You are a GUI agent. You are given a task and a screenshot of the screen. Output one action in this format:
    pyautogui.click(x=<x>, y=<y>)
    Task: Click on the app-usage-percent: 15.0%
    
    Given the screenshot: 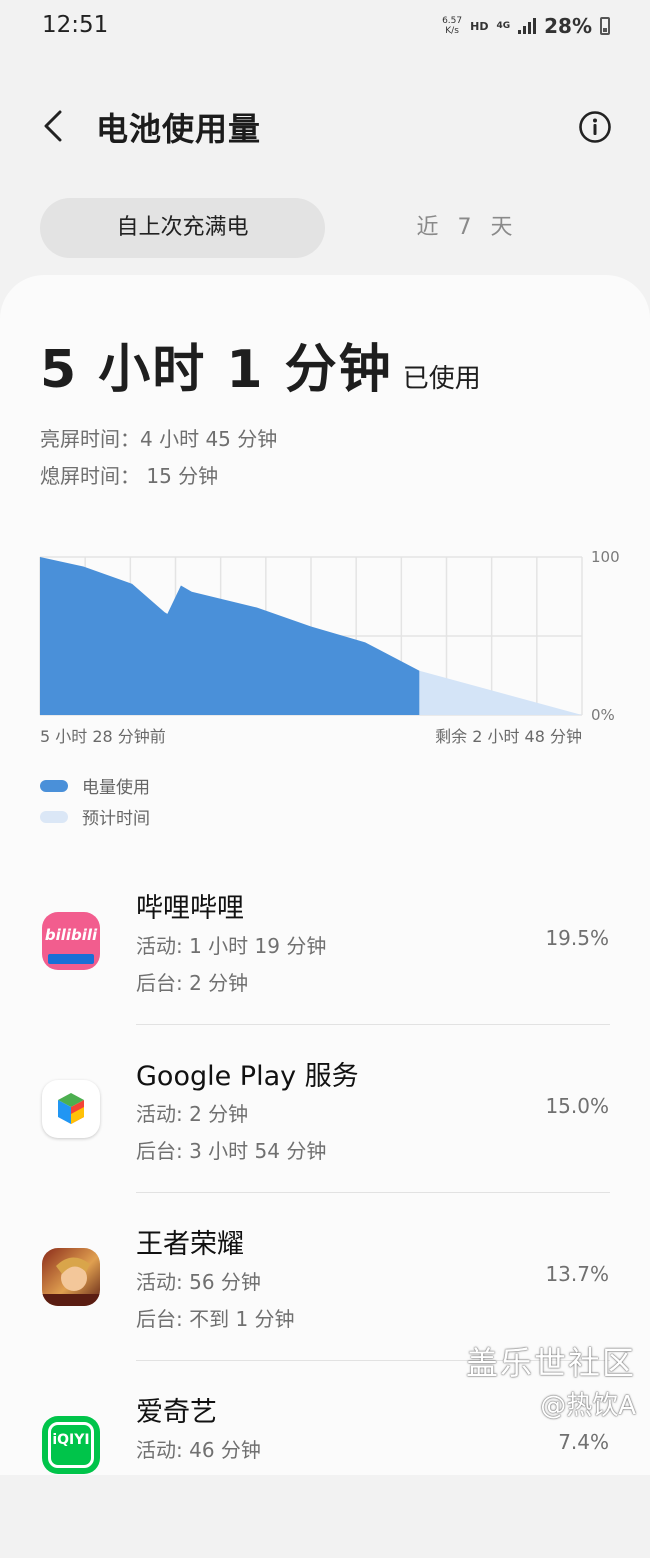 What is the action you would take?
    pyautogui.click(x=577, y=1106)
    